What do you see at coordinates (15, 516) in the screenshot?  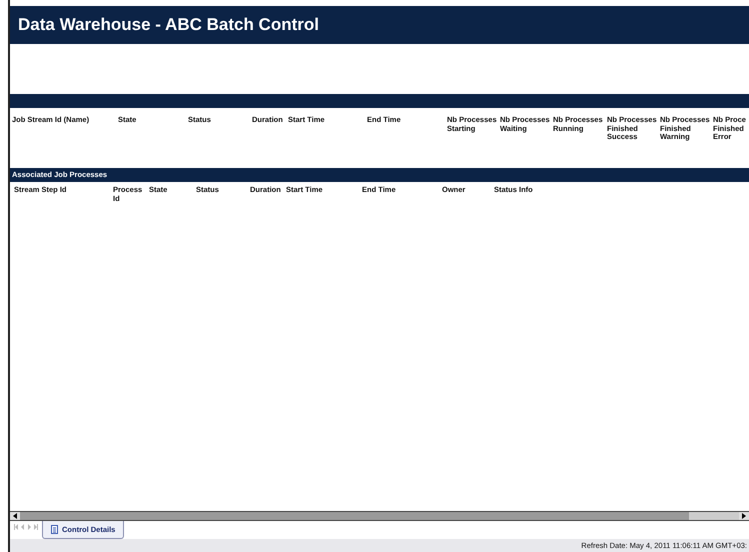 I see `scroll-left-icon` at bounding box center [15, 516].